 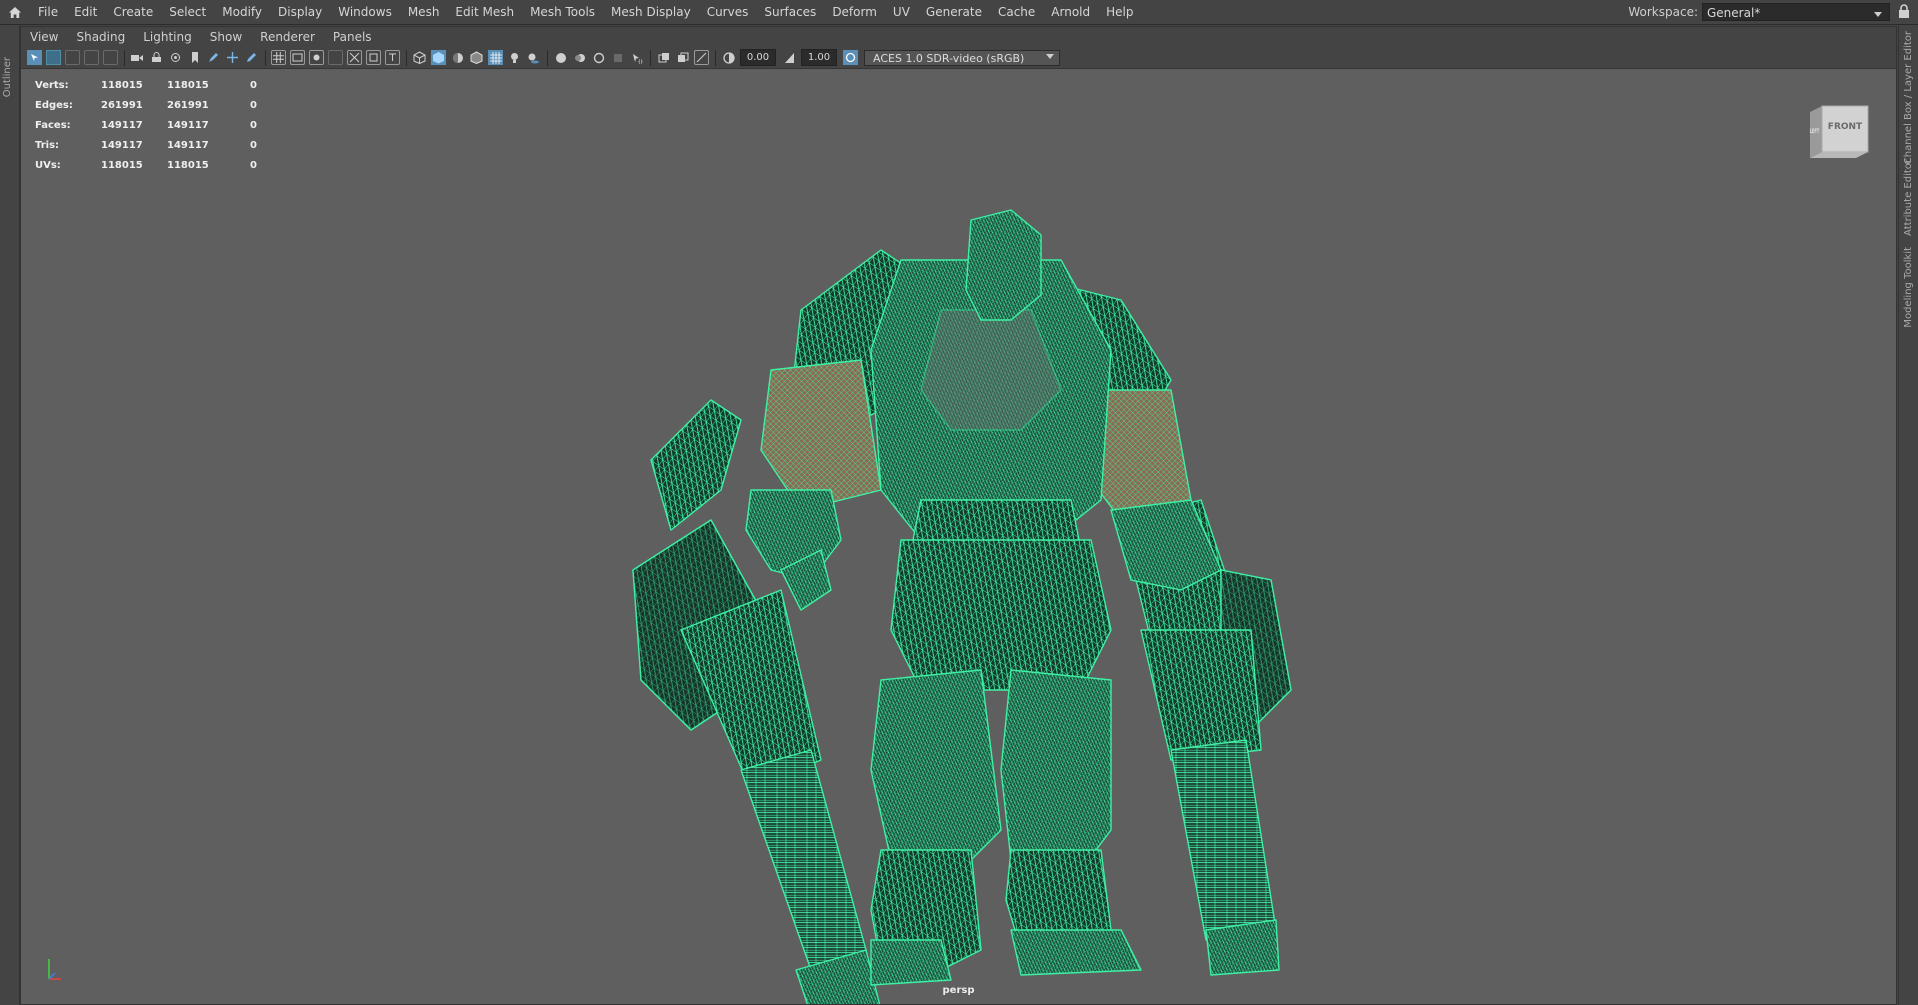 What do you see at coordinates (419, 57) in the screenshot?
I see `wireframe-cube-icon` at bounding box center [419, 57].